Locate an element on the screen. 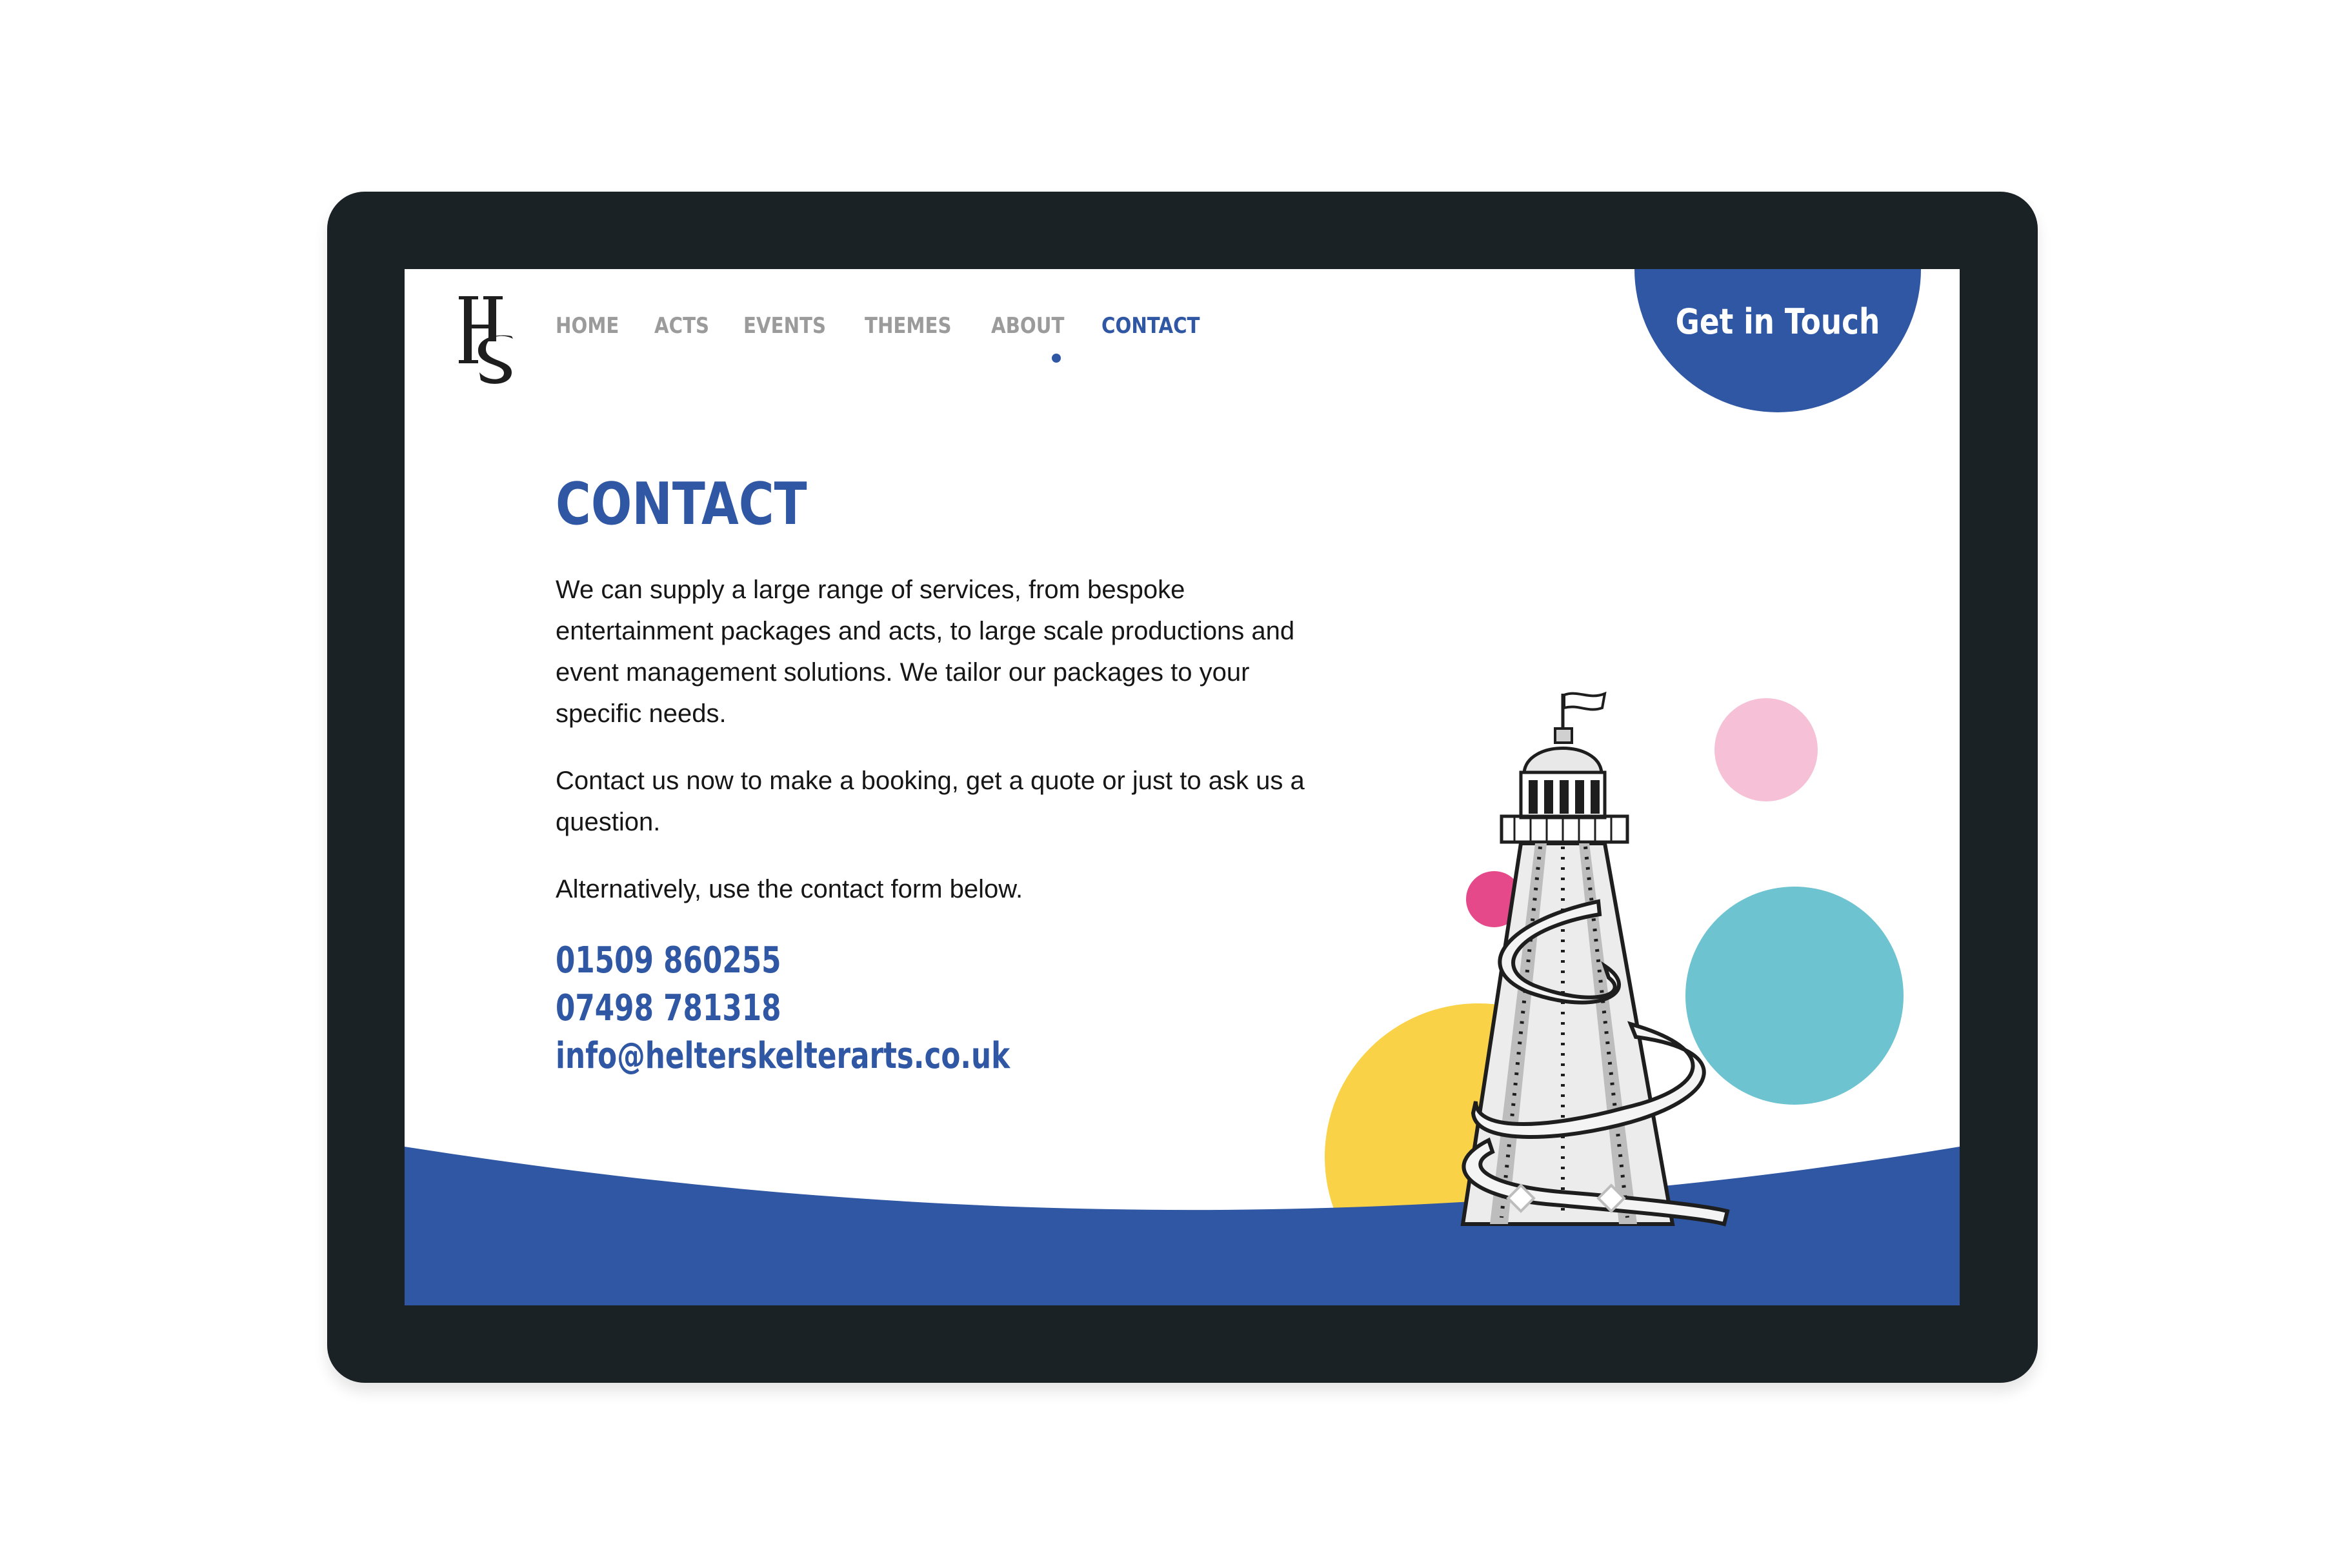  nav-active-indicator is located at coordinates (1056, 358).